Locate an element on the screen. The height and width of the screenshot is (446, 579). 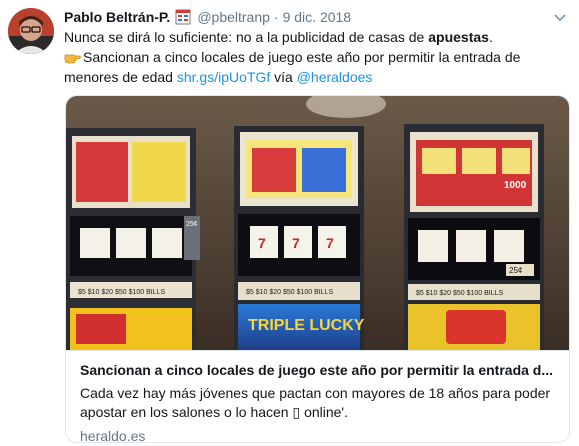
card-domain: heraldo.es is located at coordinates (113, 435).